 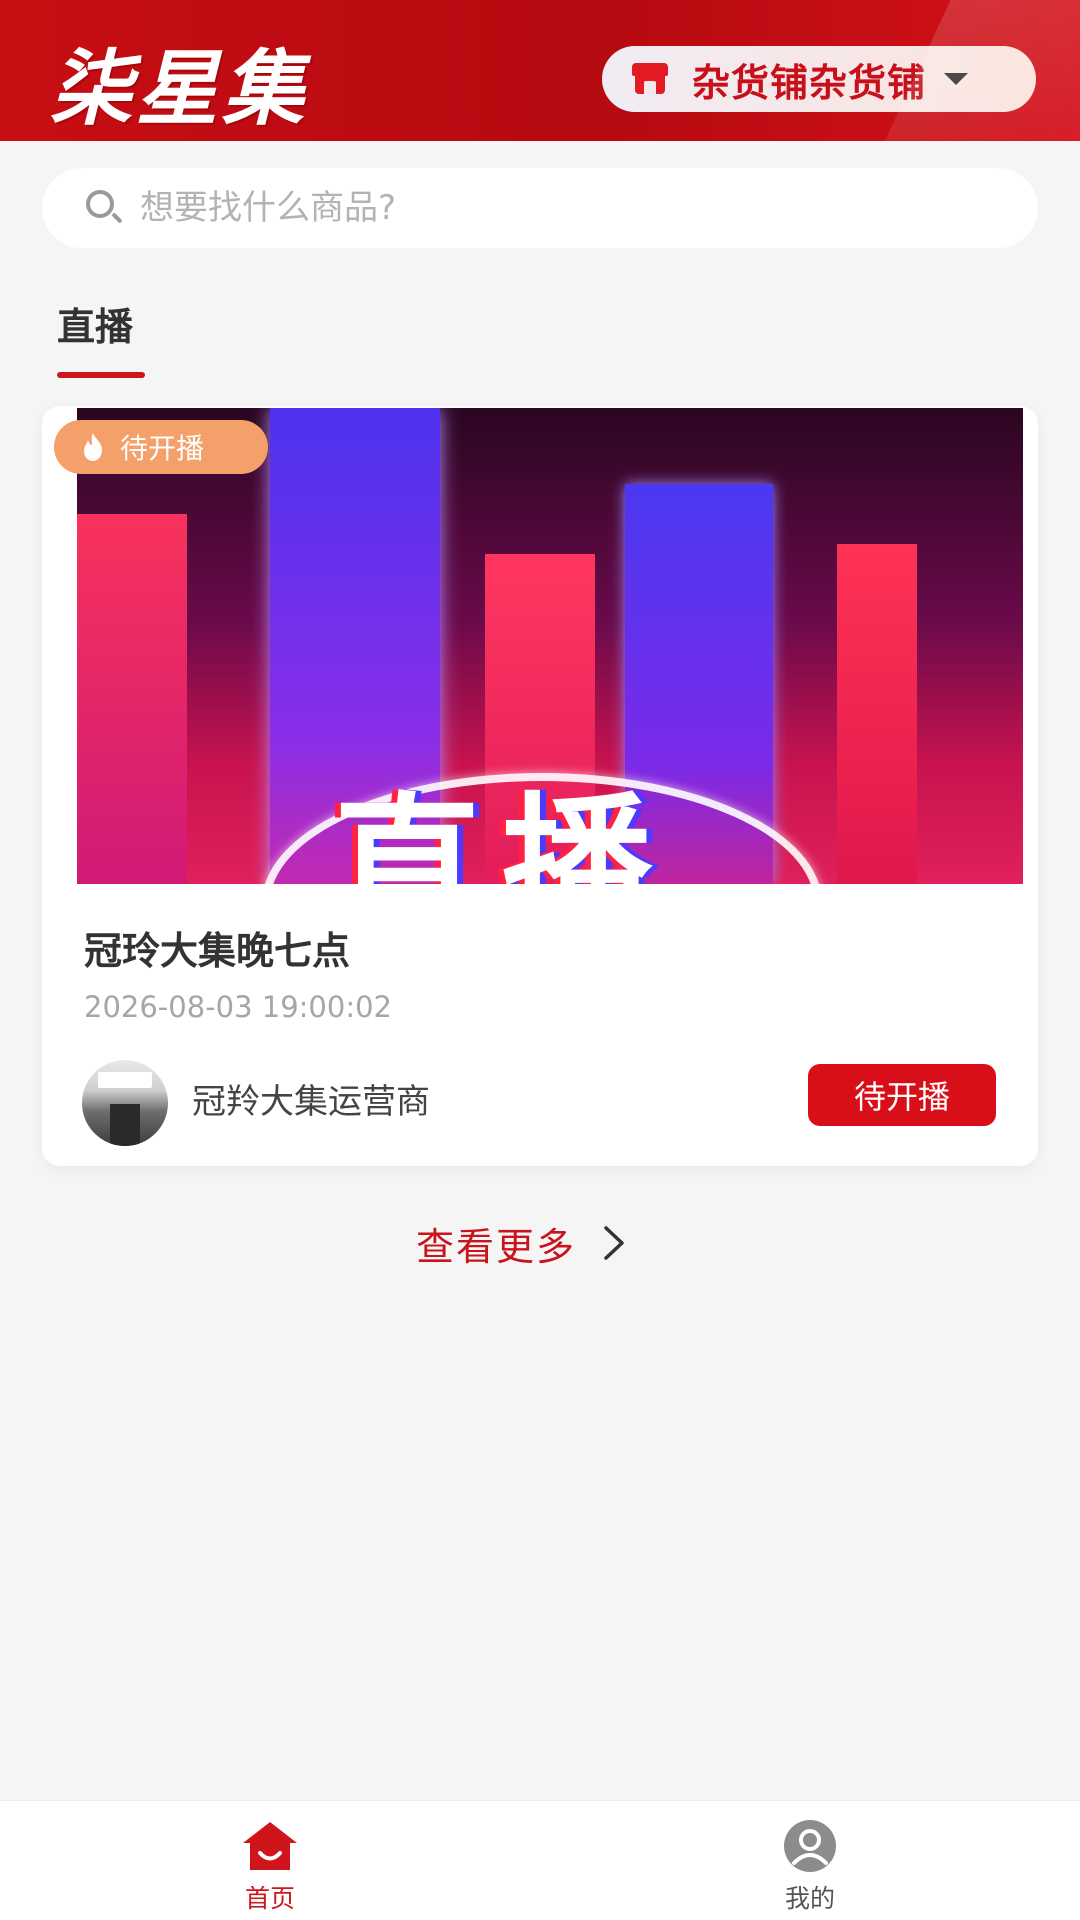 What do you see at coordinates (217, 951) in the screenshot?
I see `live-title: 冠玲大集晚七点` at bounding box center [217, 951].